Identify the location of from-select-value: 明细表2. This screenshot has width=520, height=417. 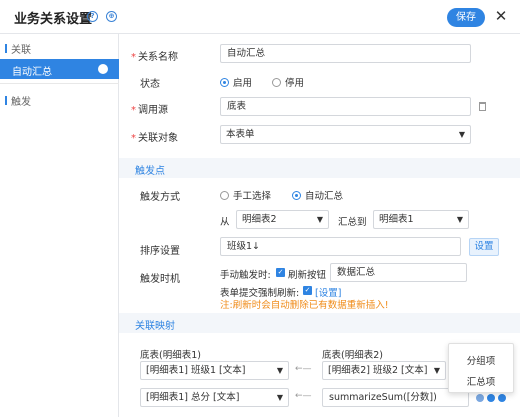
(259, 219).